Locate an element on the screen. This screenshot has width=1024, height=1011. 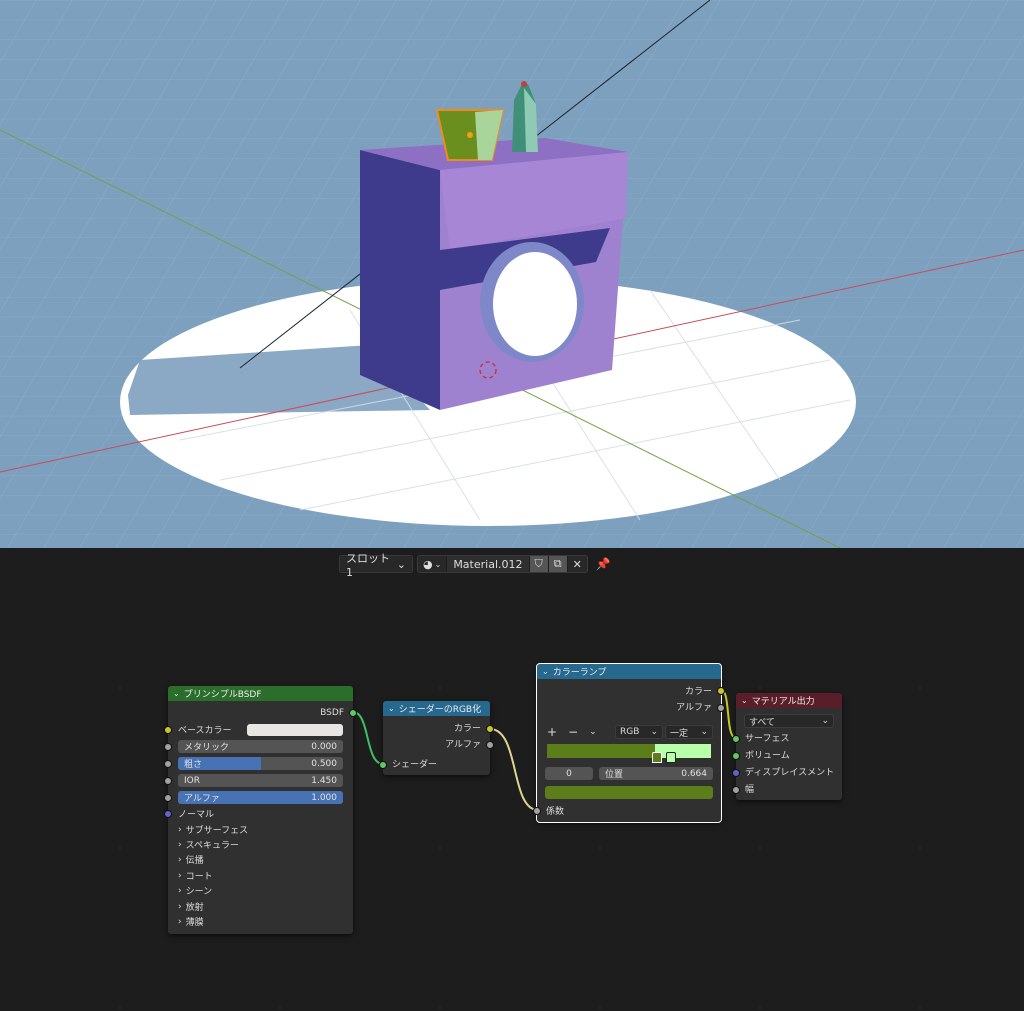
volume-label: ボリューム is located at coordinates (767, 756).